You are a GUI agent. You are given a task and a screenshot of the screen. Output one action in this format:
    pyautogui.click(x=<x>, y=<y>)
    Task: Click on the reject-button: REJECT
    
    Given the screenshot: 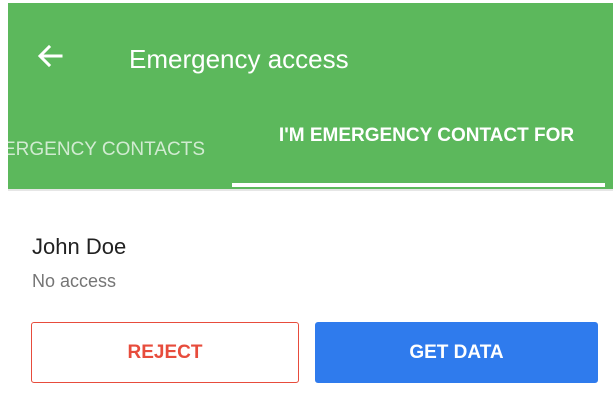 What is the action you would take?
    pyautogui.click(x=165, y=352)
    